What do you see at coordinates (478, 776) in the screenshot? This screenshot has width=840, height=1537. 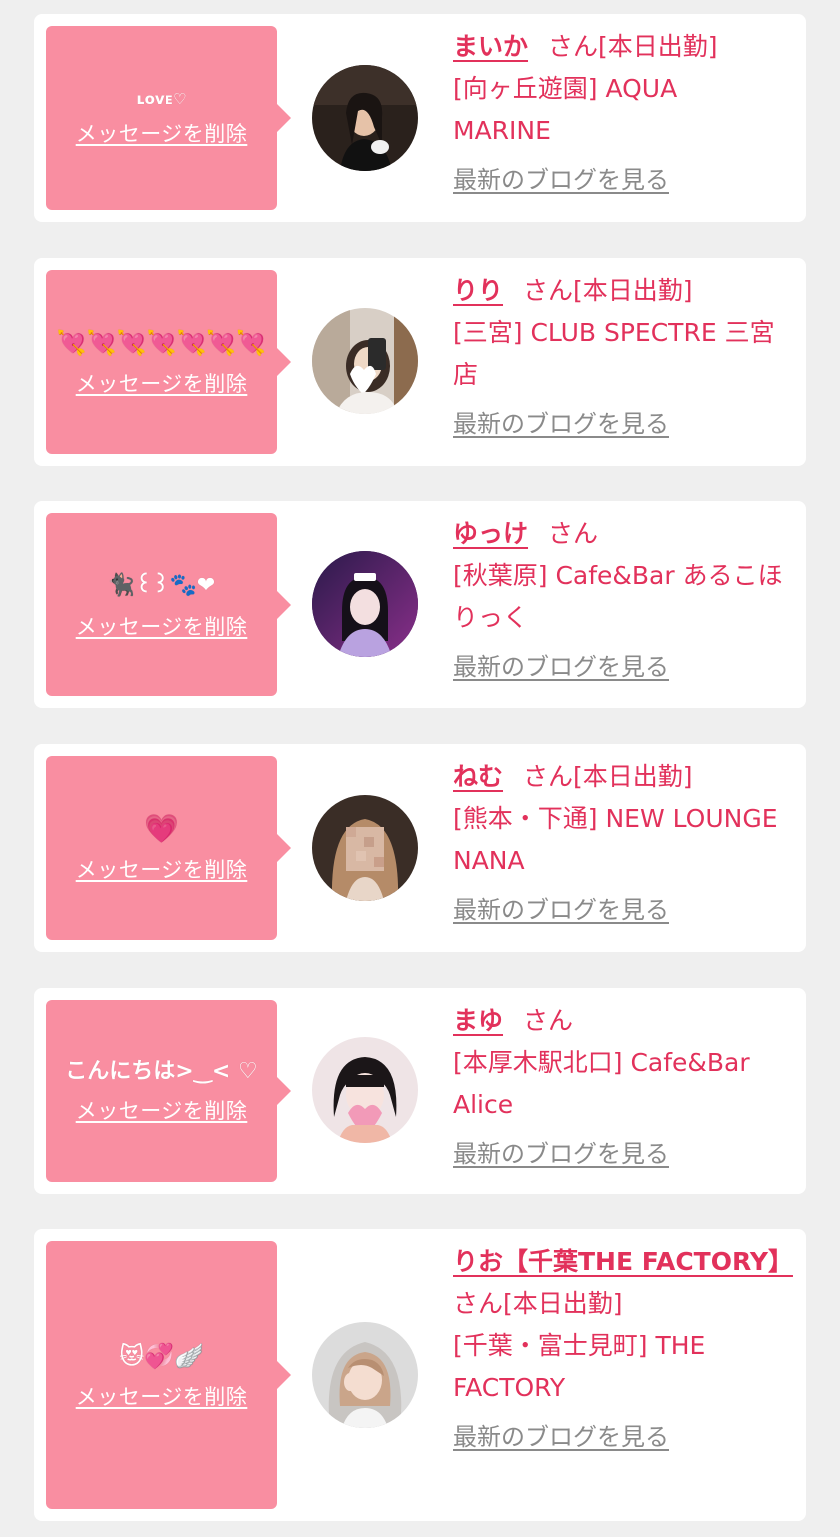 I see `cast-name-link: ねむ` at bounding box center [478, 776].